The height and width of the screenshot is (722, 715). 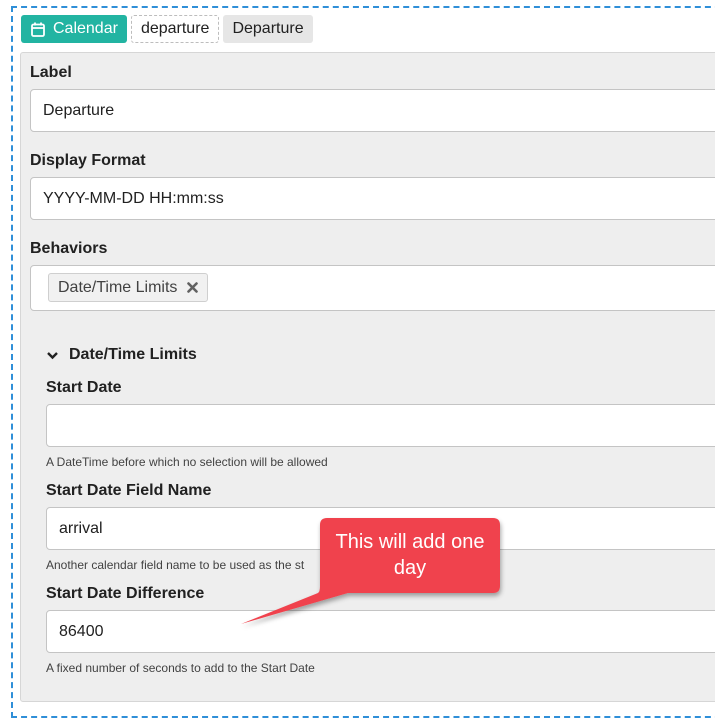 I want to click on limits-section-toggle: Date/Time Limits, so click(x=121, y=355).